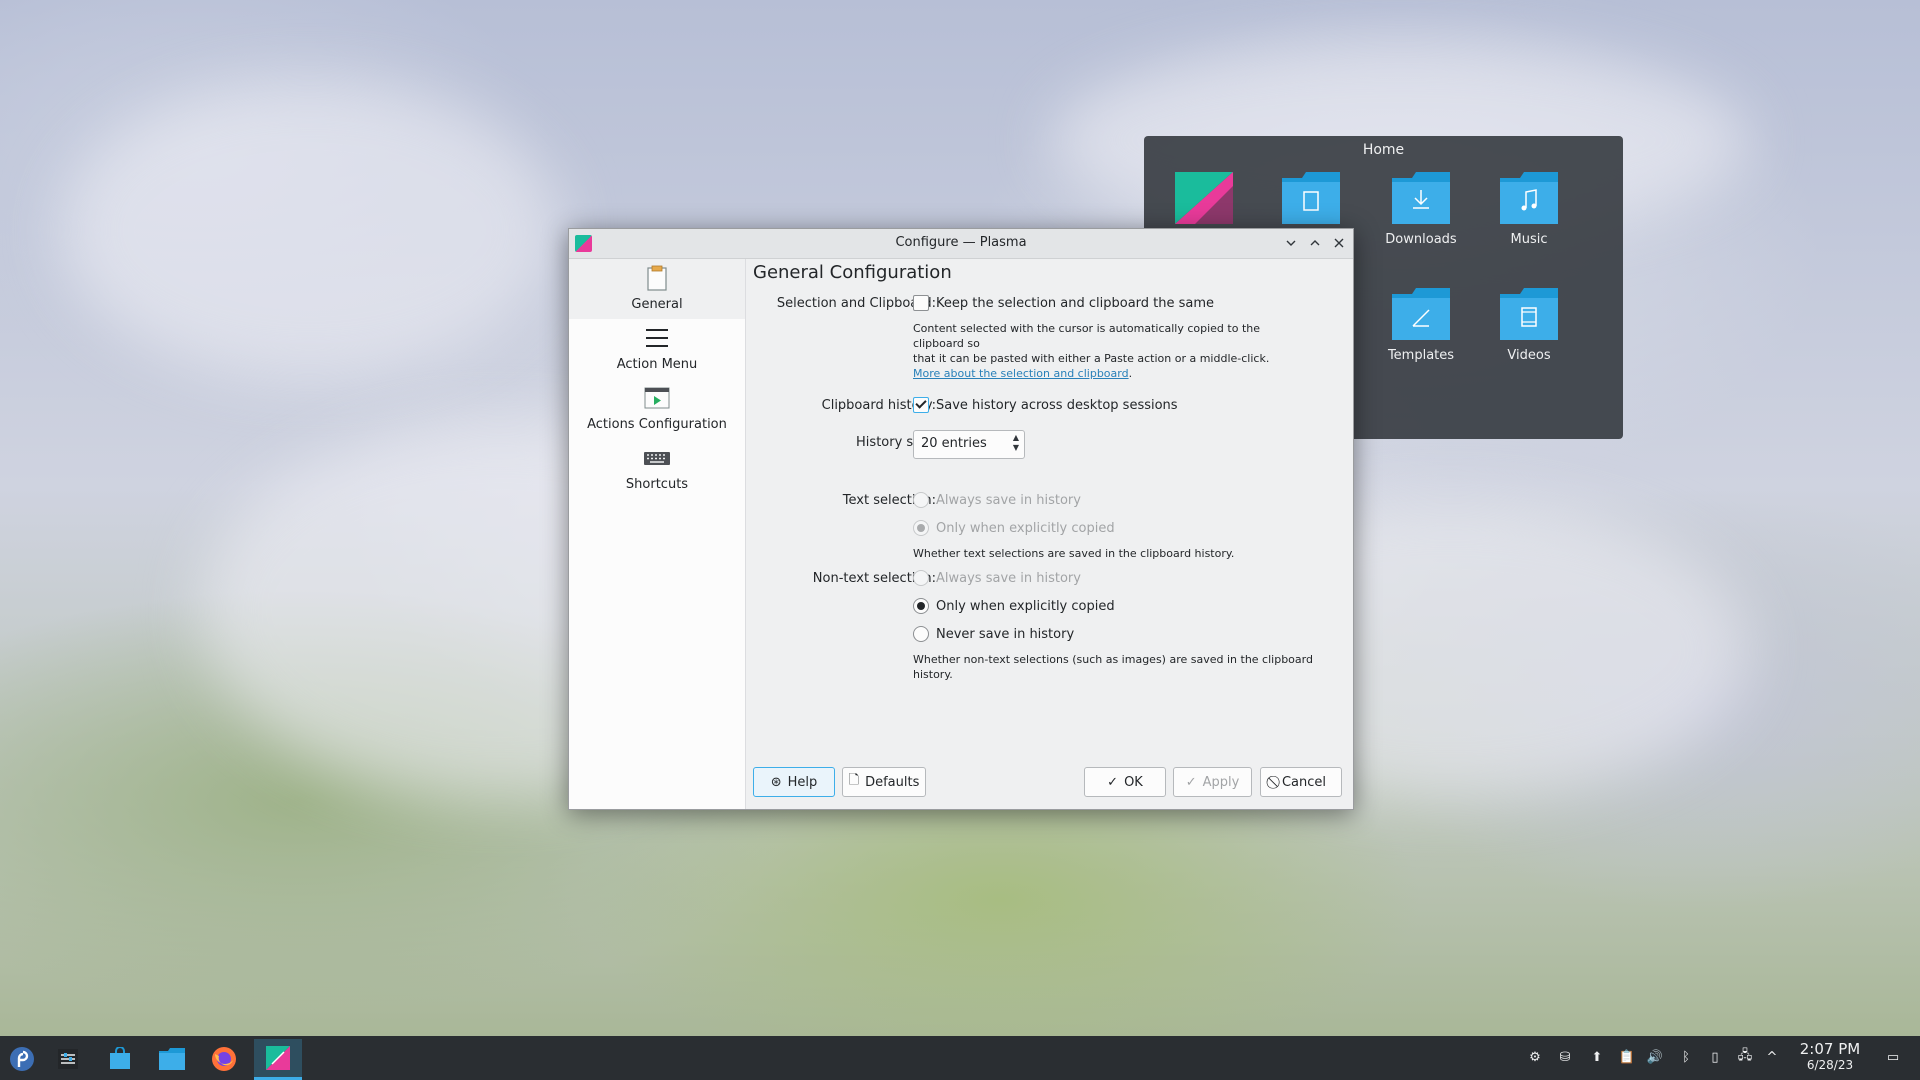 Image resolution: width=1920 pixels, height=1080 pixels. What do you see at coordinates (921, 528) in the screenshot?
I see `text-explicit-radio` at bounding box center [921, 528].